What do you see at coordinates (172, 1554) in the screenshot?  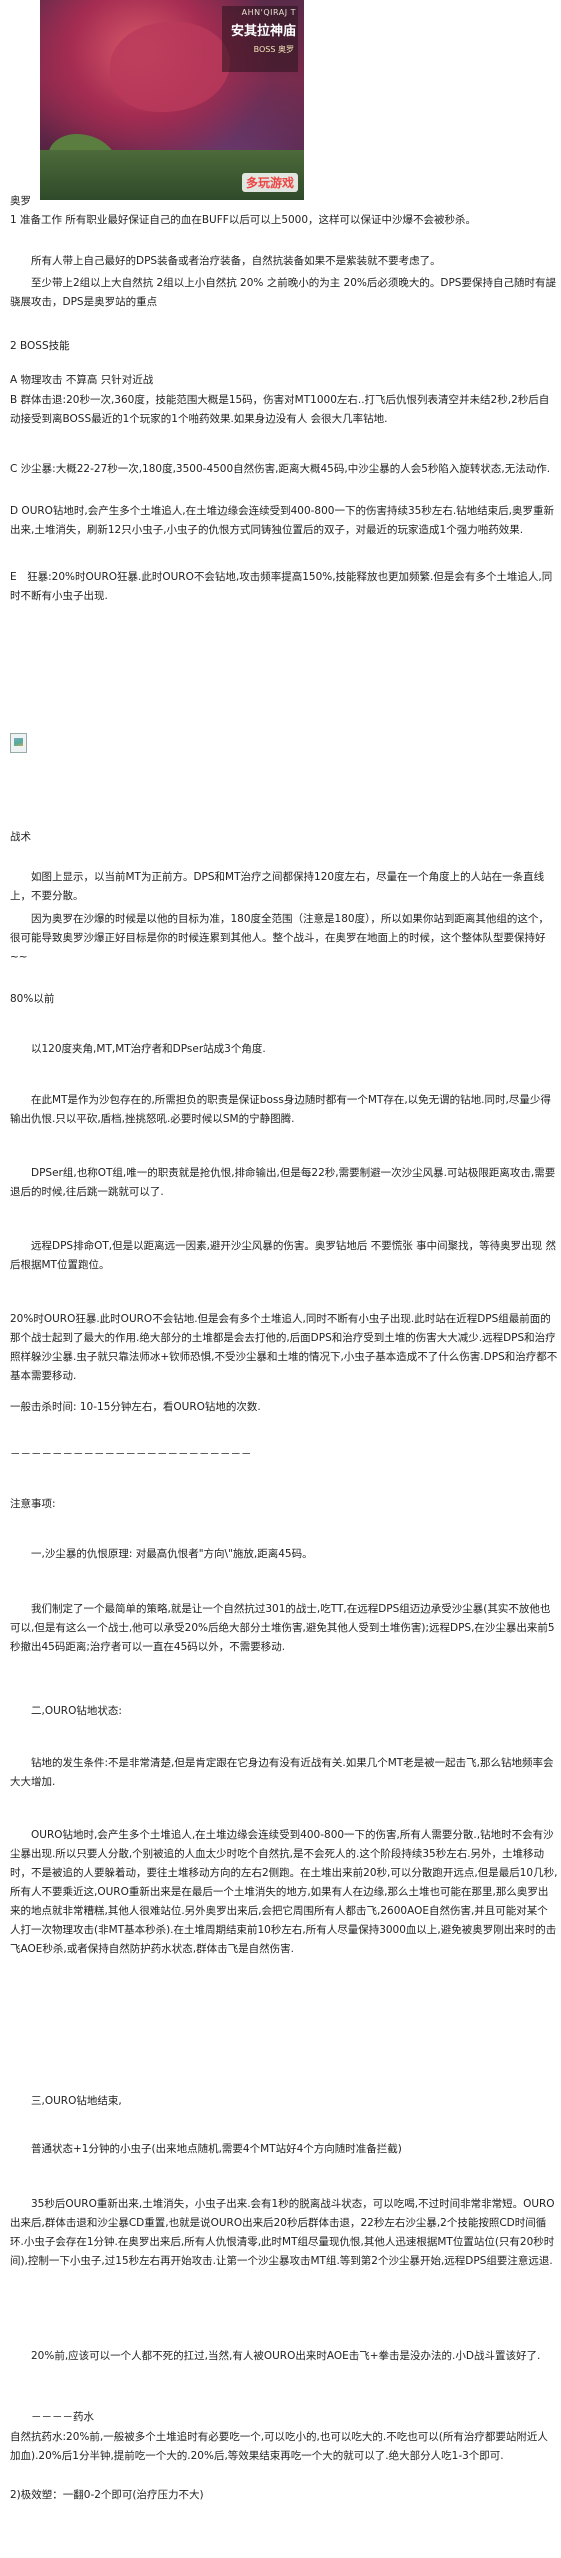 I see `note-1-heading: 一,沙尘暴的仇恨原理: 对最高仇恨者"方向\"施放,距离45码。` at bounding box center [172, 1554].